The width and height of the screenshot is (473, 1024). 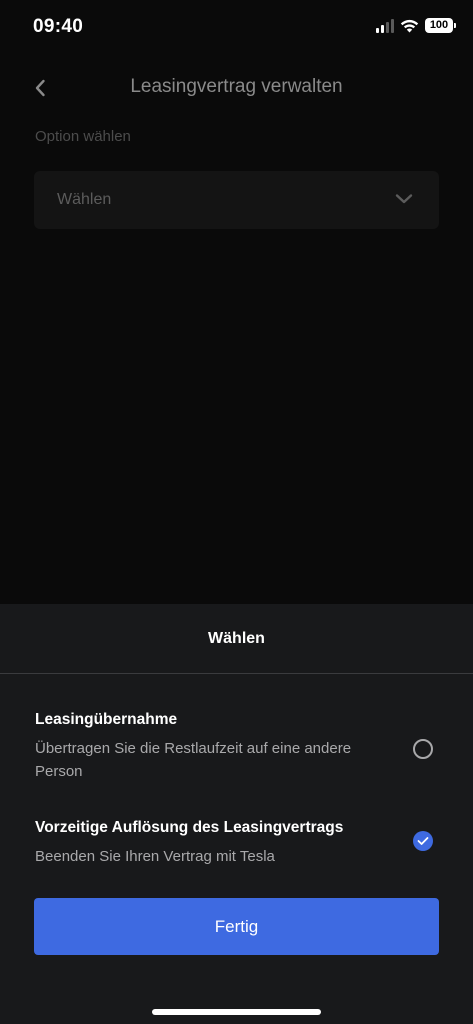 I want to click on done-button: Fertig, so click(x=236, y=926).